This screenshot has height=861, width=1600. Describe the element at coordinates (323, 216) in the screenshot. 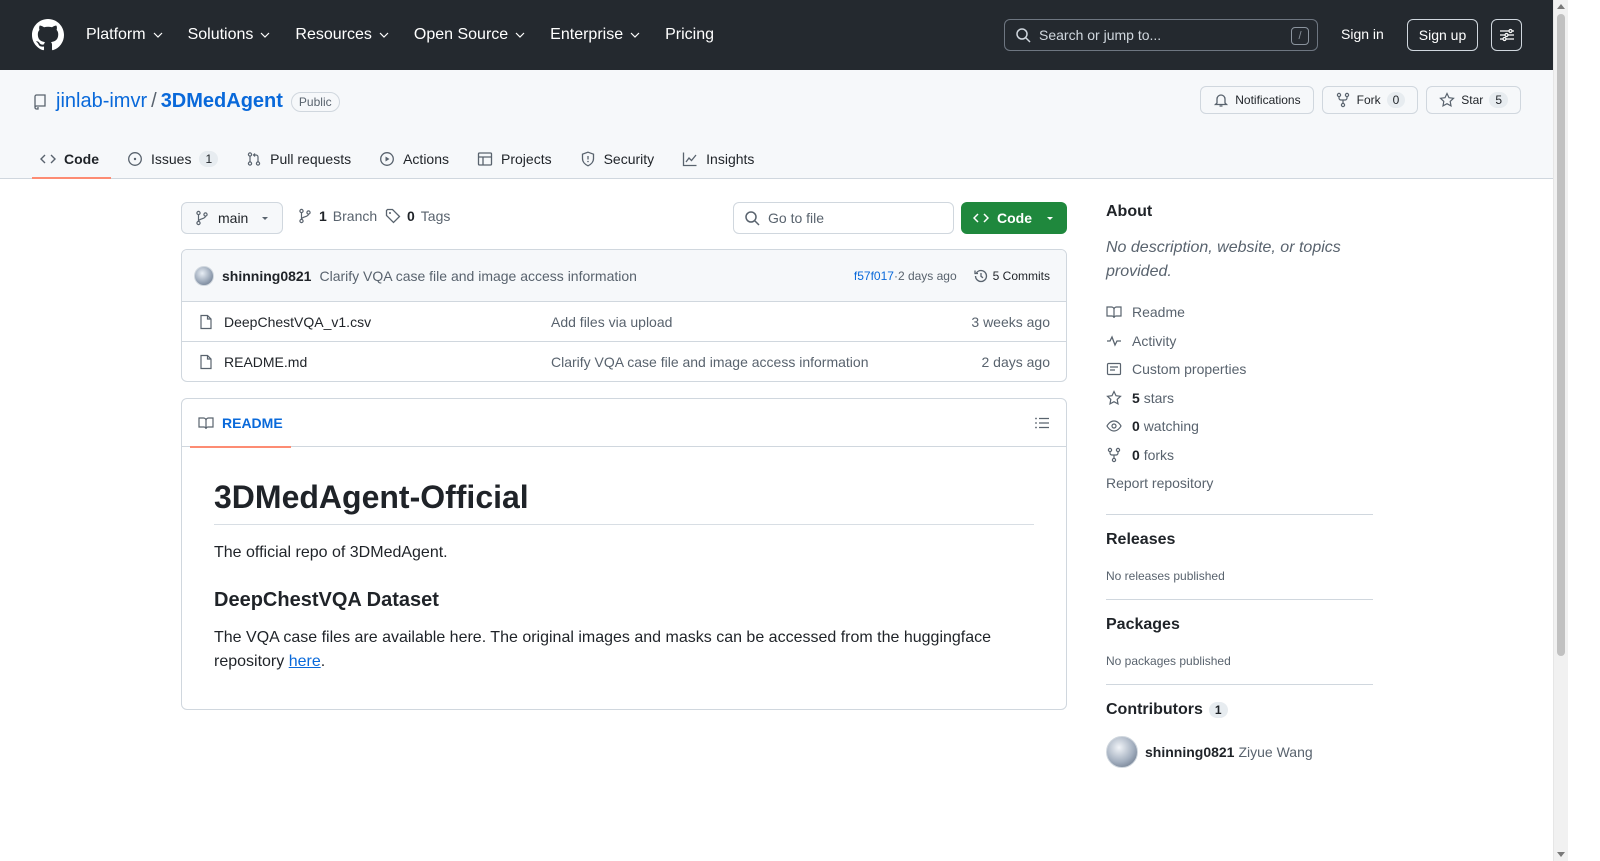

I see `branch-count: 1` at that location.